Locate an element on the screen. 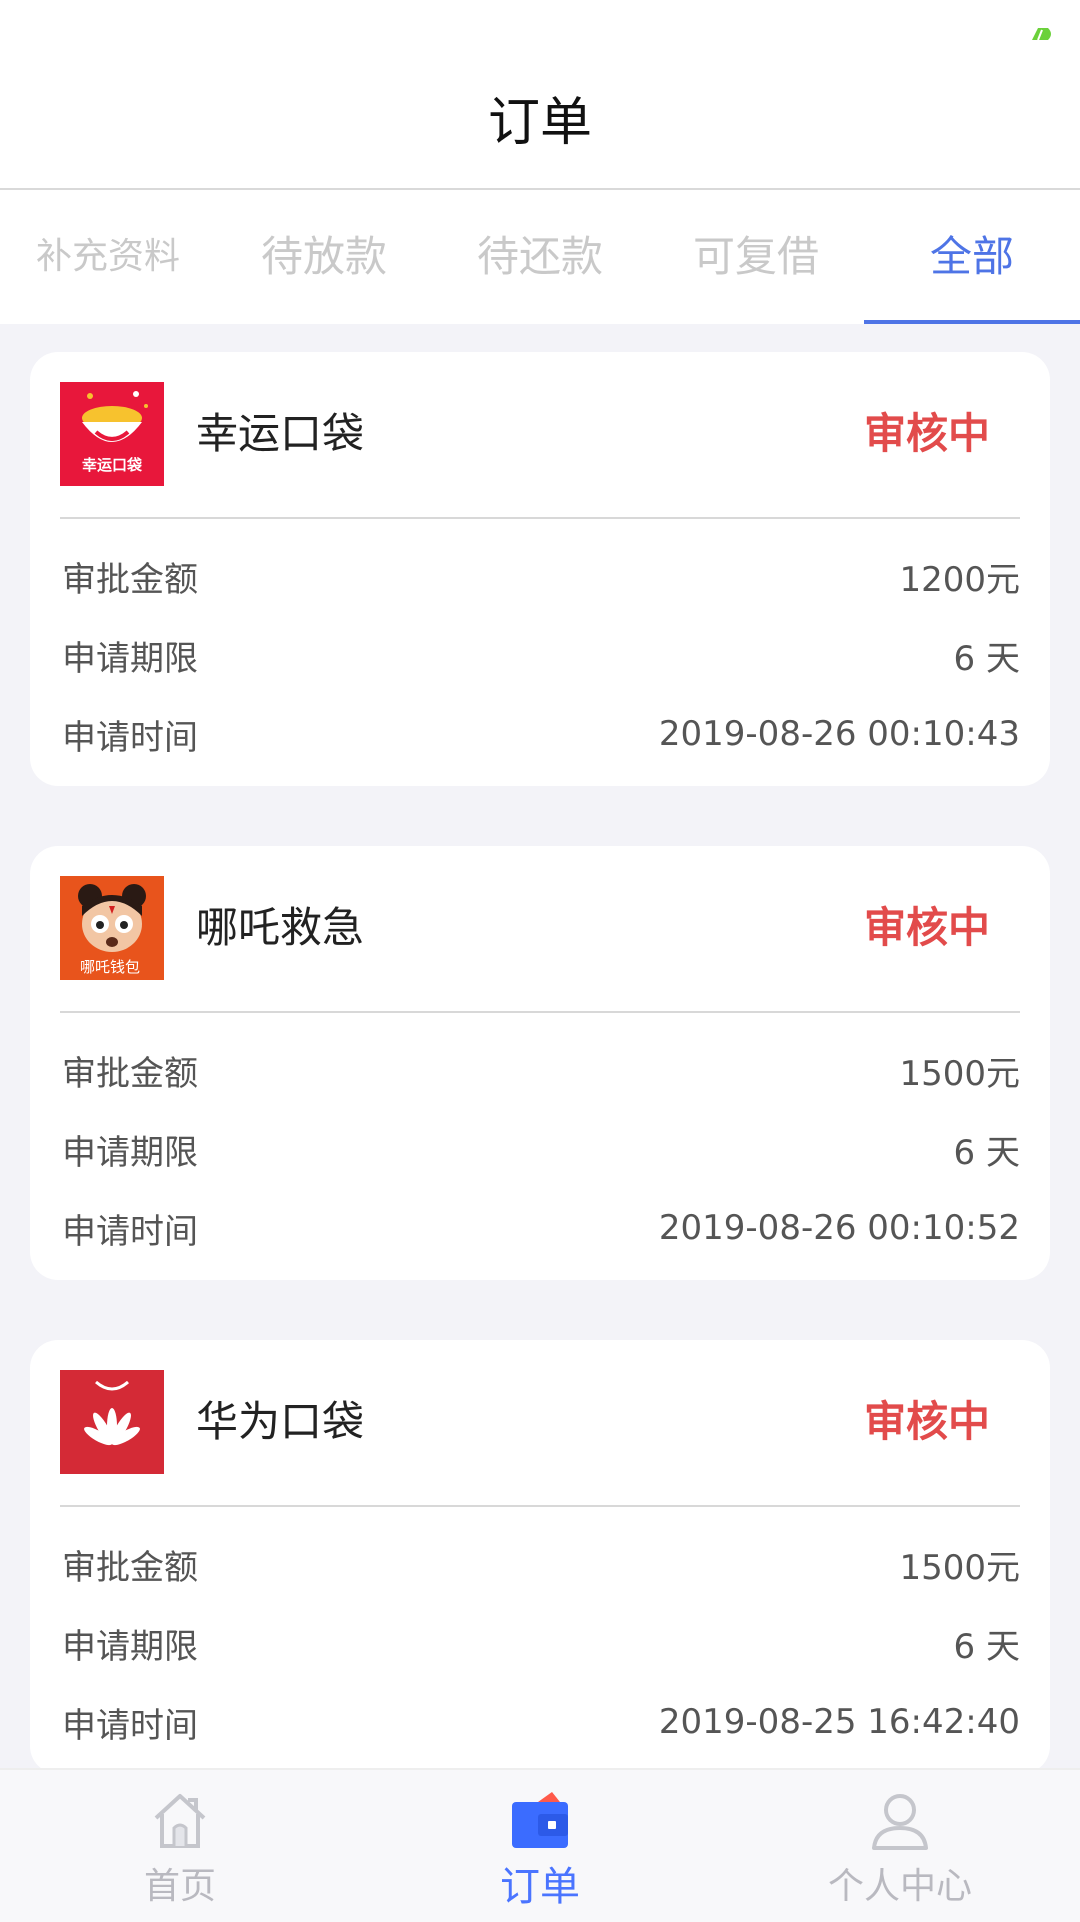  tabbar-profile: 个人中心 is located at coordinates (900, 1846).